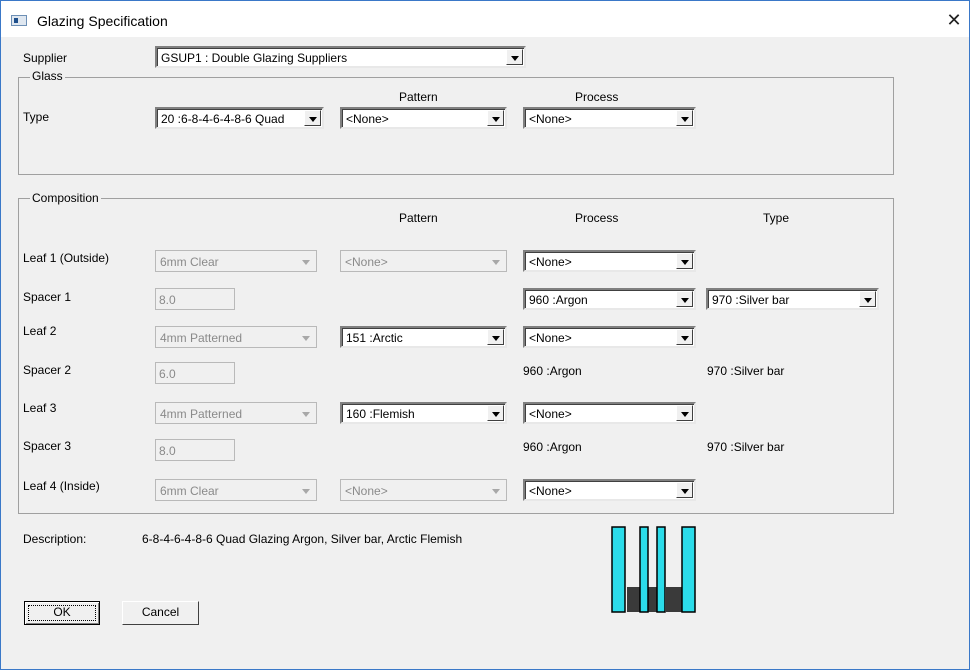  Describe the element at coordinates (40, 331) in the screenshot. I see `leaf2-label: Leaf 2` at that location.